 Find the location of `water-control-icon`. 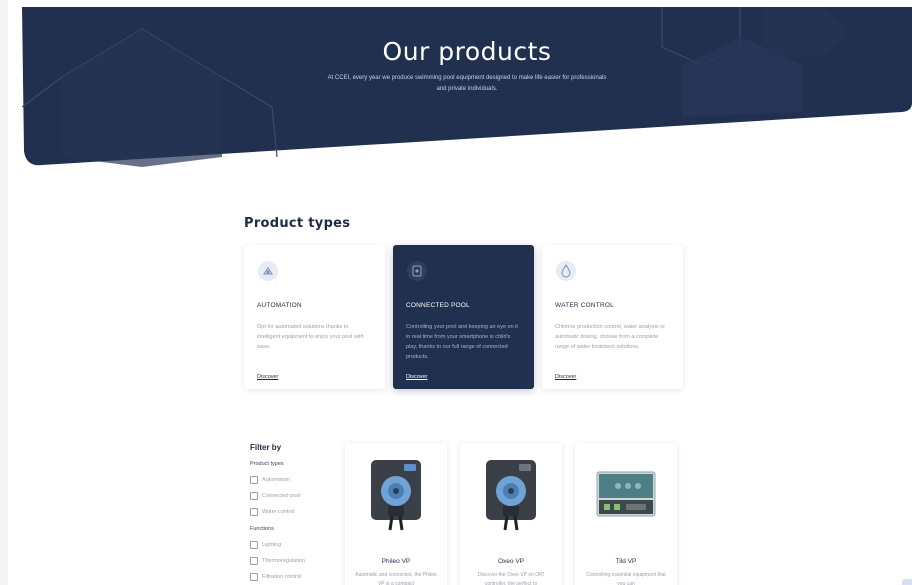

water-control-icon is located at coordinates (566, 271).